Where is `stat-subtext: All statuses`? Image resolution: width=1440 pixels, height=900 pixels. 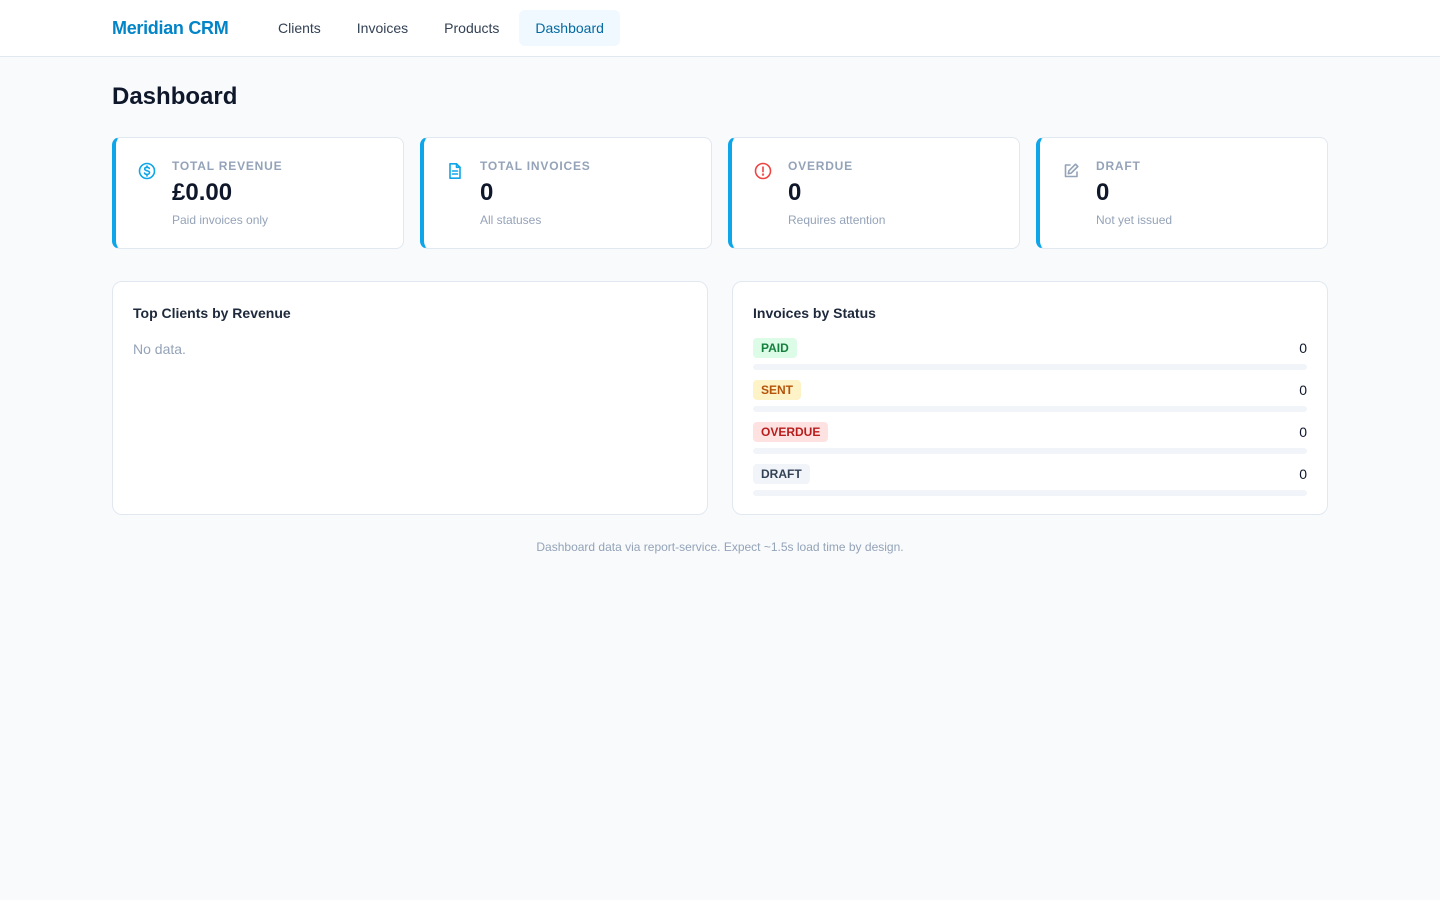 stat-subtext: All statuses is located at coordinates (511, 220).